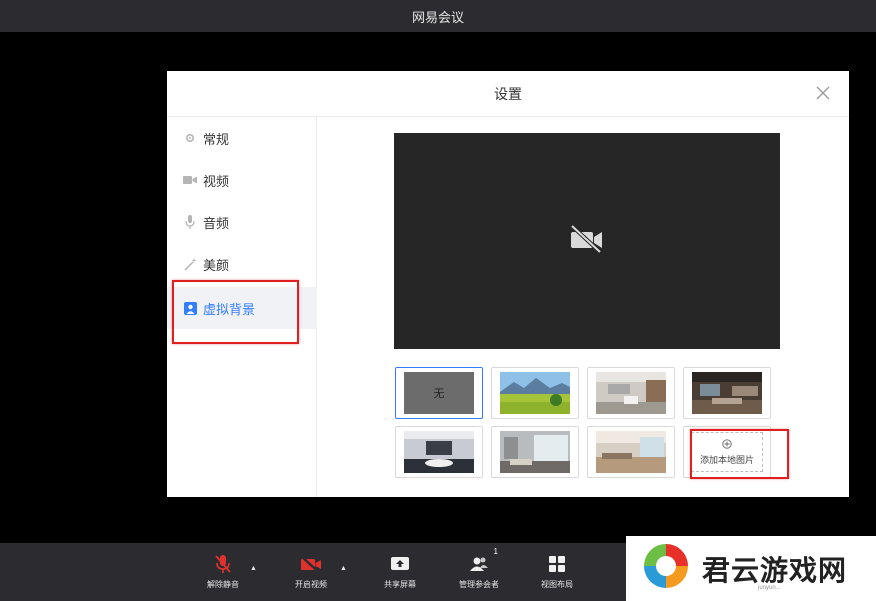  I want to click on office-window-image, so click(535, 452).